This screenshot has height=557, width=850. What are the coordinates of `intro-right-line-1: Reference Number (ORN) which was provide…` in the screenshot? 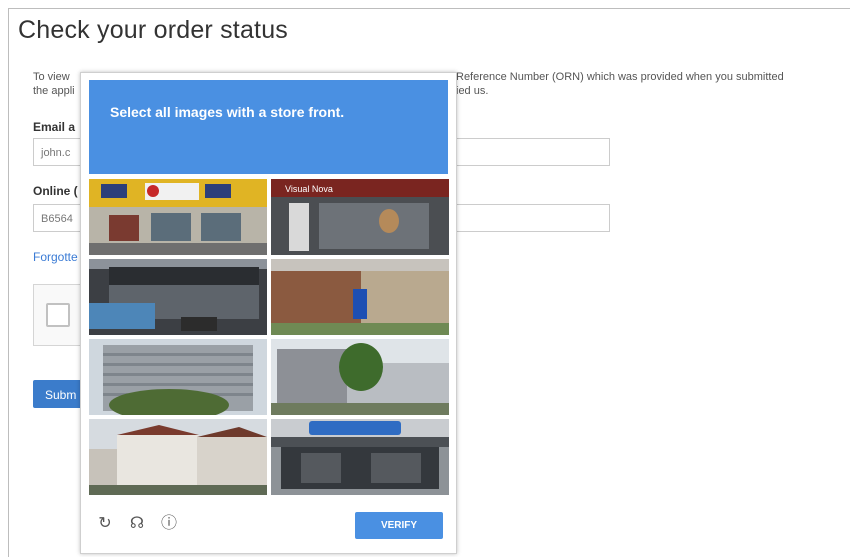 It's located at (620, 77).